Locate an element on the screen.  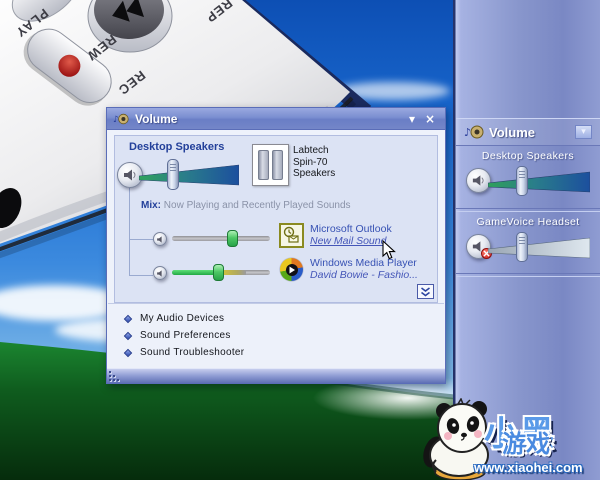
sidebar-header: ♪ Volume ▾ is located at coordinates (528, 132).